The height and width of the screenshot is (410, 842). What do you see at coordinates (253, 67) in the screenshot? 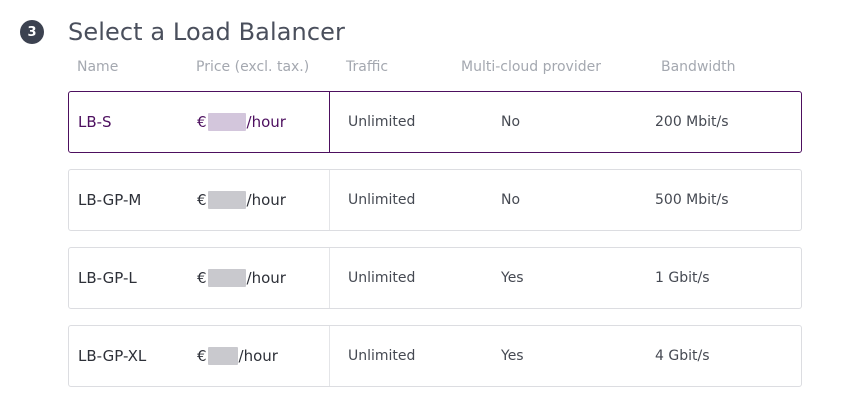
I see `column-header-price: Price (excl. tax.)` at bounding box center [253, 67].